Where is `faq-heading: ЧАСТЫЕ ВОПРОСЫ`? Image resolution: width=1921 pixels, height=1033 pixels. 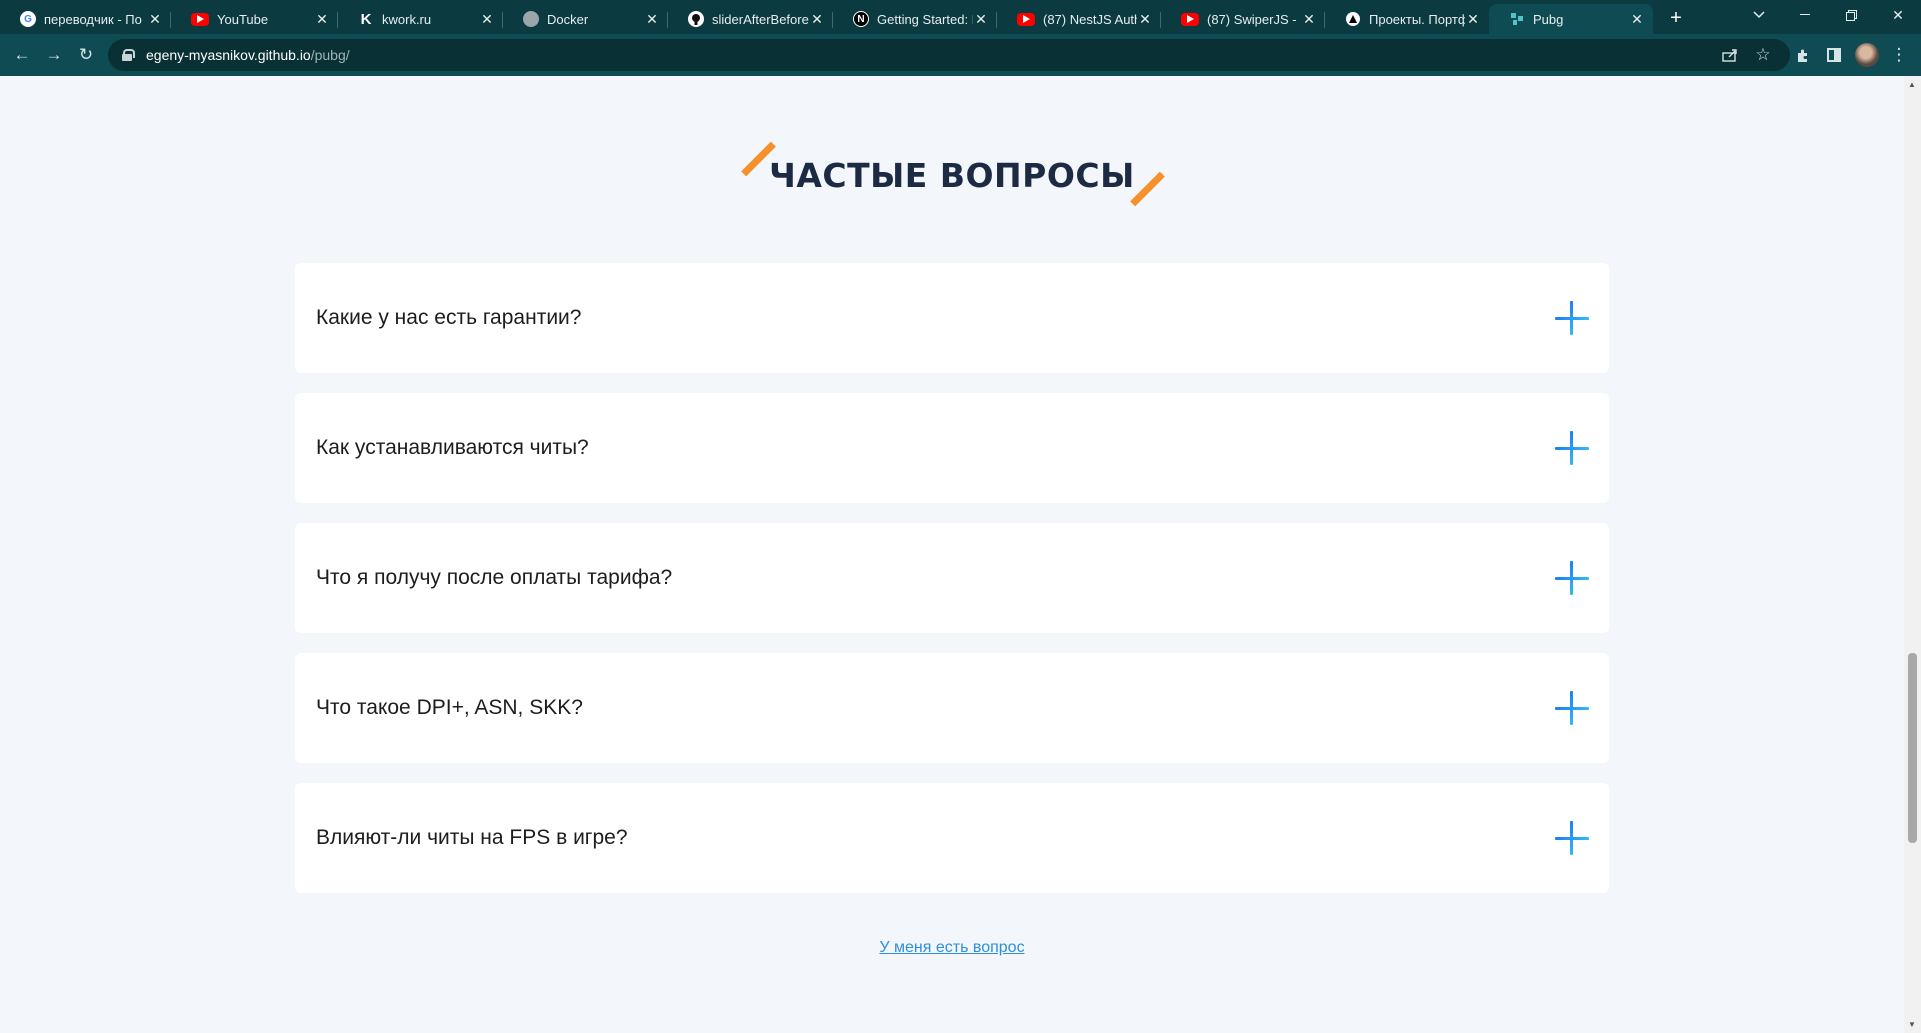
faq-heading: ЧАСТЫЕ ВОПРОСЫ is located at coordinates (953, 174).